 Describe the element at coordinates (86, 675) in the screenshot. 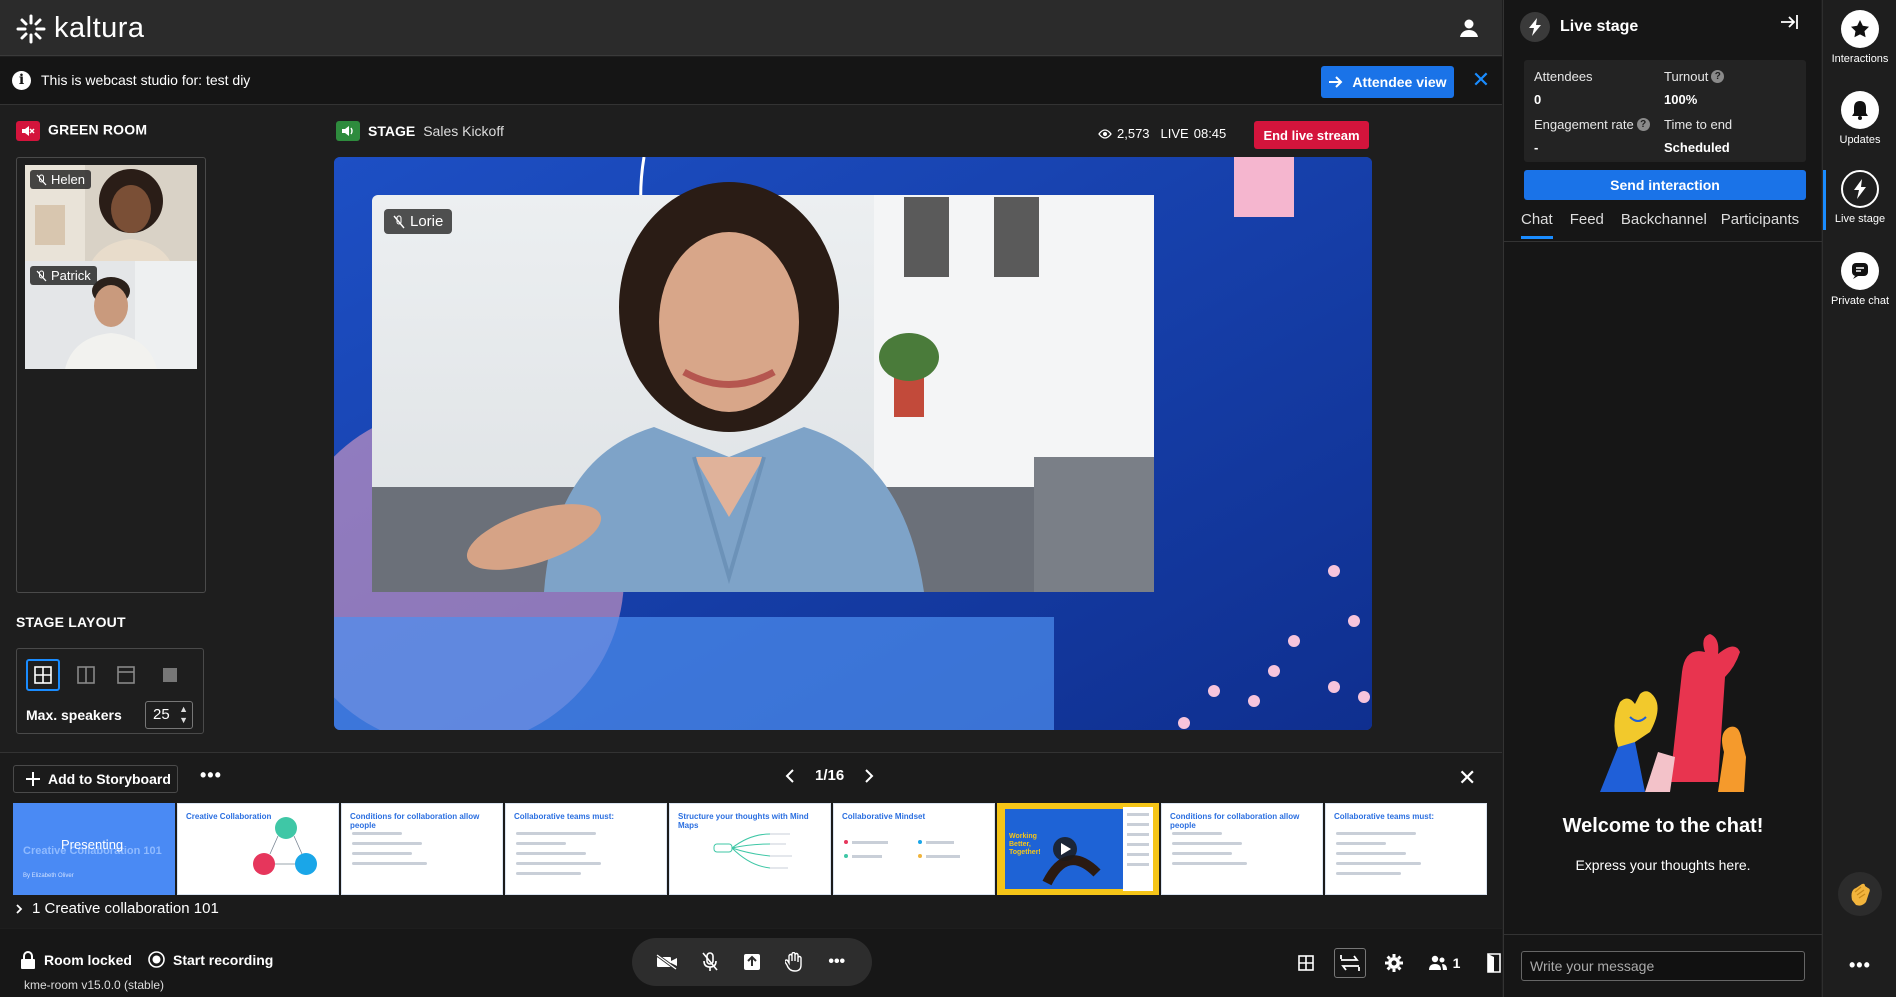

I see `layout-split-option` at that location.